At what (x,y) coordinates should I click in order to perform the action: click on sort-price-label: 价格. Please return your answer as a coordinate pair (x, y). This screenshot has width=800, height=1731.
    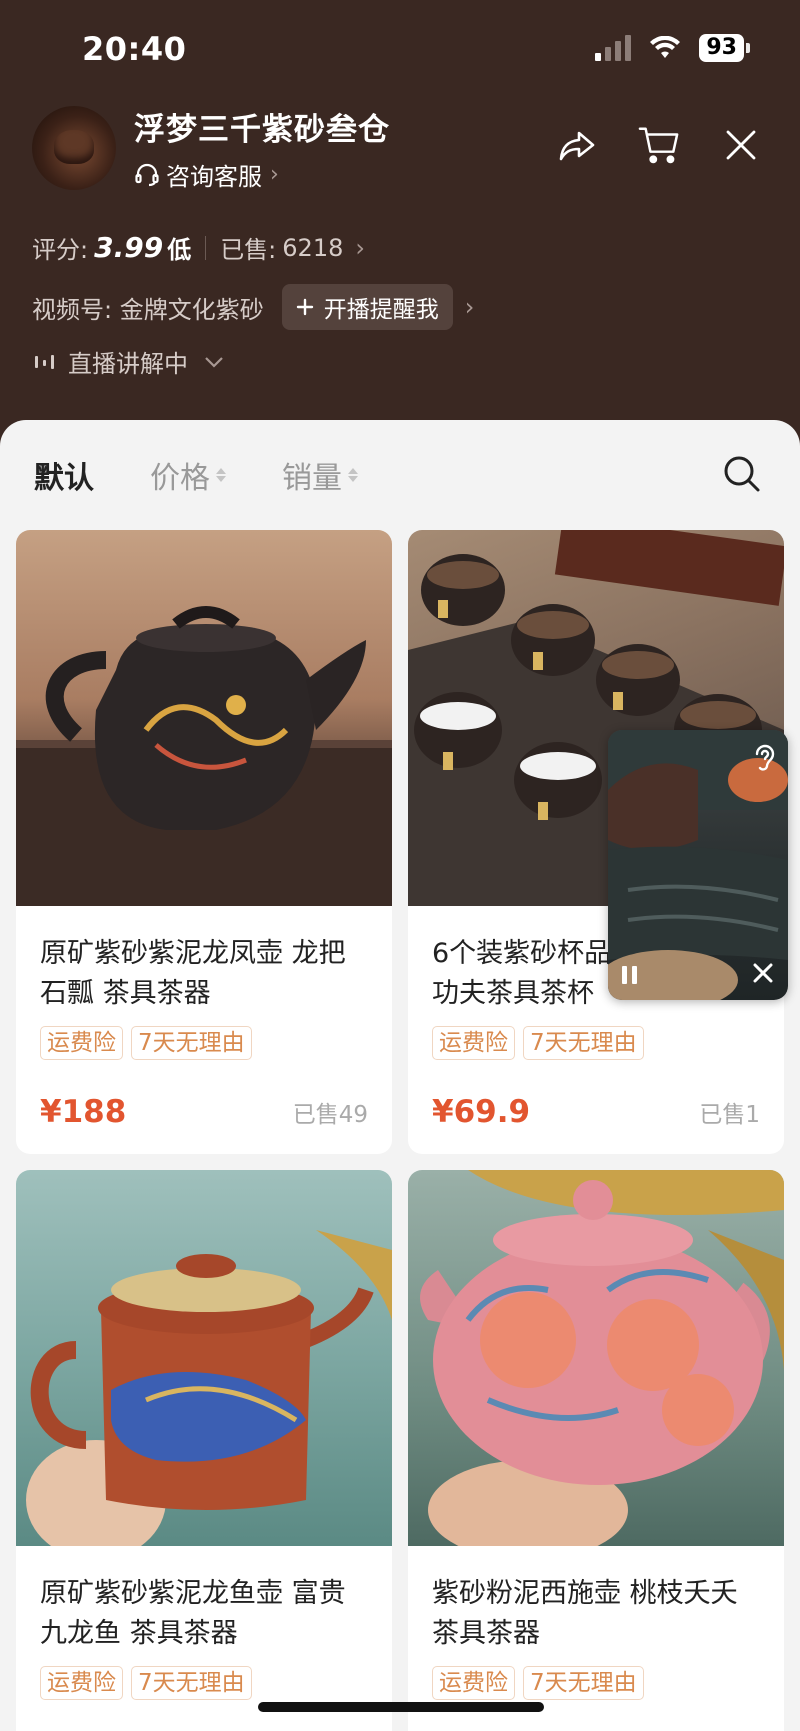
    Looking at the image, I should click on (180, 478).